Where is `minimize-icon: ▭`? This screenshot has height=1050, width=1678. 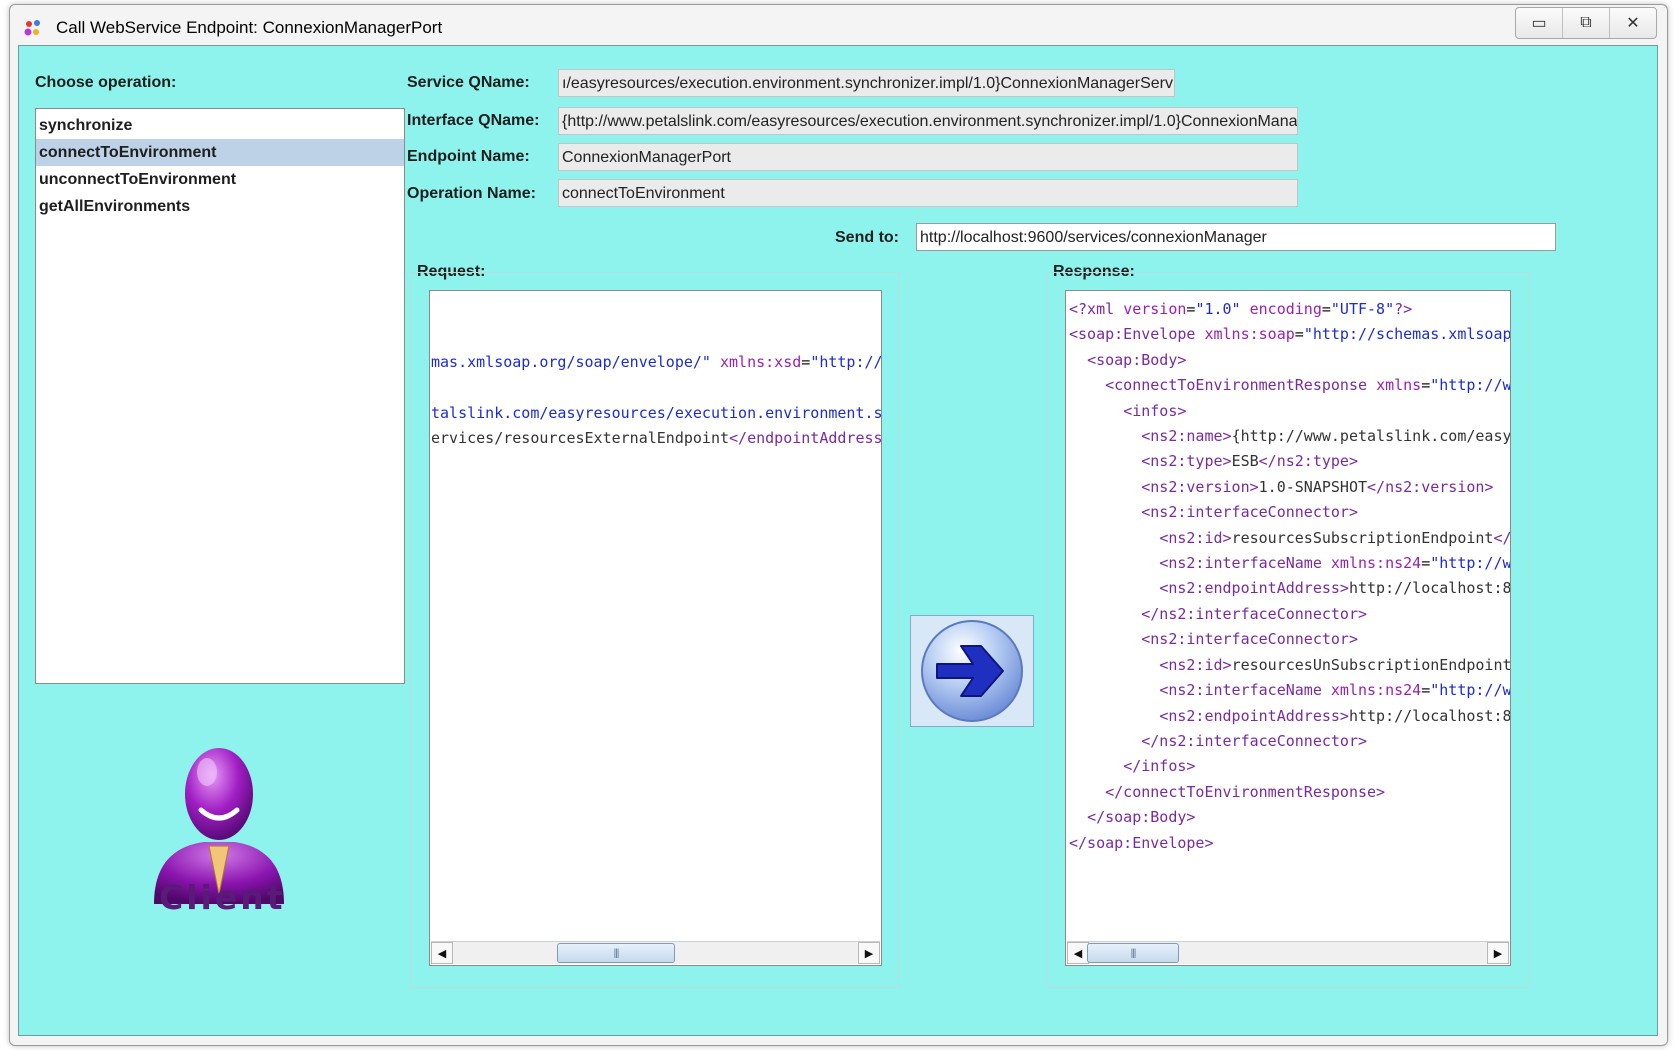 minimize-icon: ▭ is located at coordinates (1539, 23).